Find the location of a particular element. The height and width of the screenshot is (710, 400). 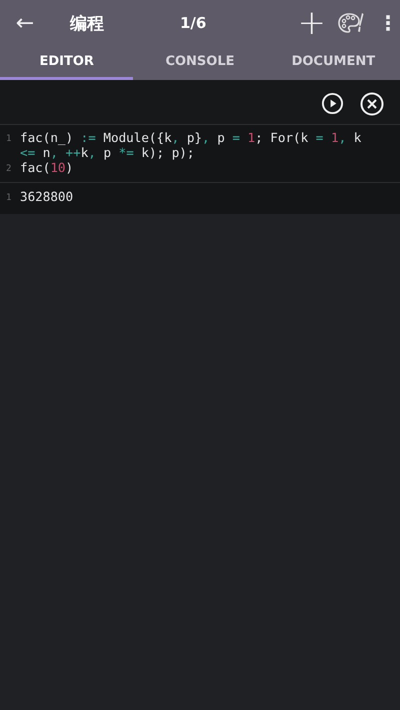

input-cell: 1 fac(n_) := Module({k, p}, p = 1; For(k = 1, k <= n, ++k, p *= k); p); 2 fac(10) is located at coordinates (200, 153).